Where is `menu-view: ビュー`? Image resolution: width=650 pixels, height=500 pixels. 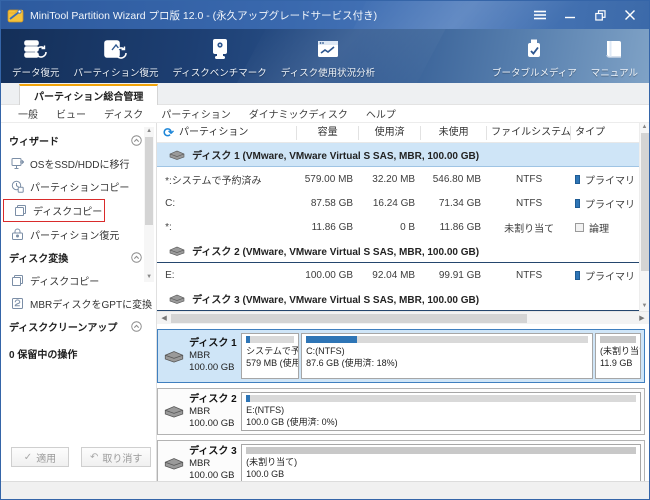 menu-view: ビュー is located at coordinates (71, 113).